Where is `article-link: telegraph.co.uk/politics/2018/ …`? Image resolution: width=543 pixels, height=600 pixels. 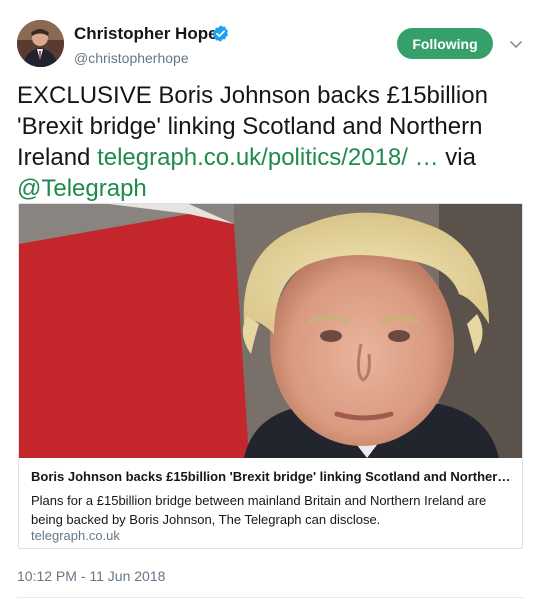 article-link: telegraph.co.uk/politics/2018/ … is located at coordinates (268, 157).